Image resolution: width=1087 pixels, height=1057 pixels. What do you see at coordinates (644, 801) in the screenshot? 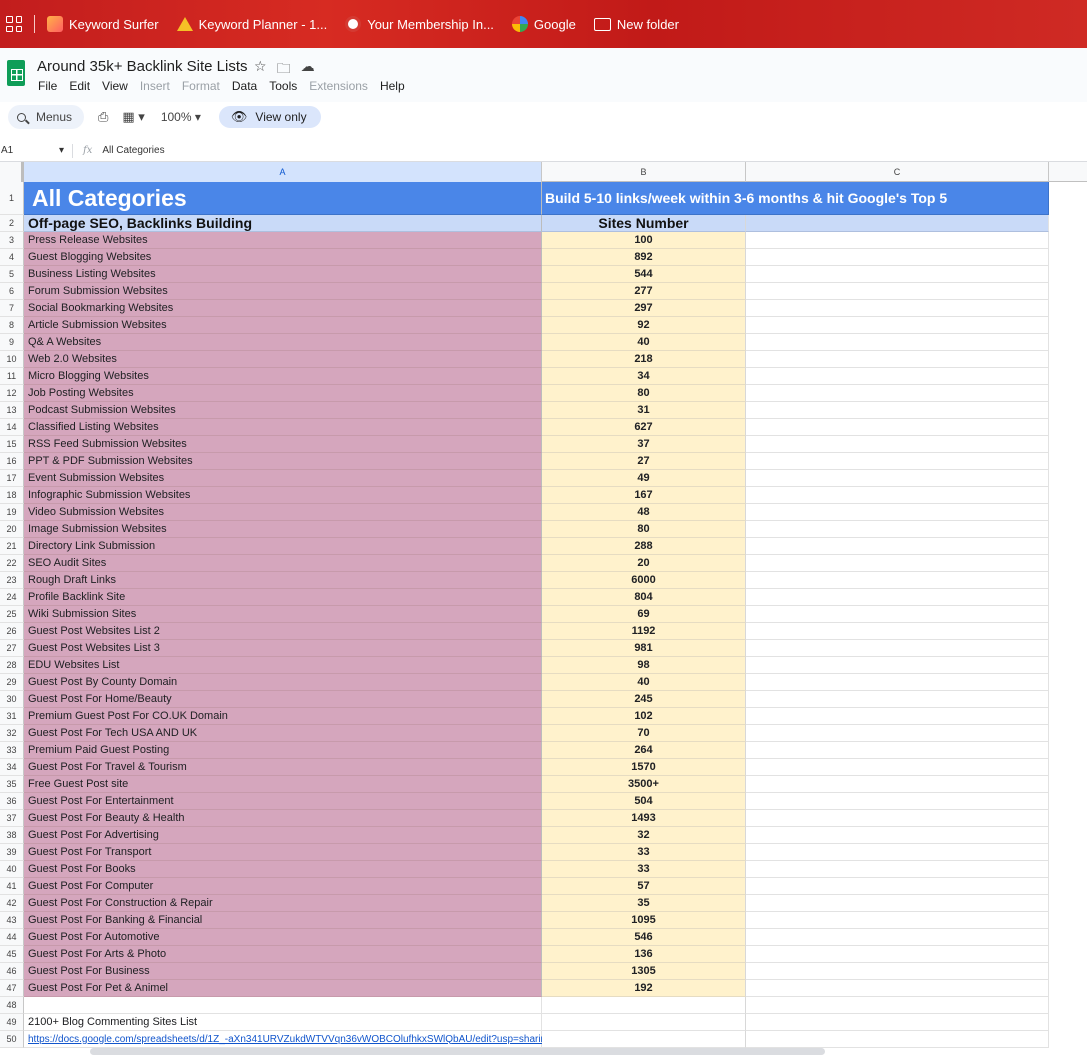
I see `cell-sites-number: 504` at bounding box center [644, 801].